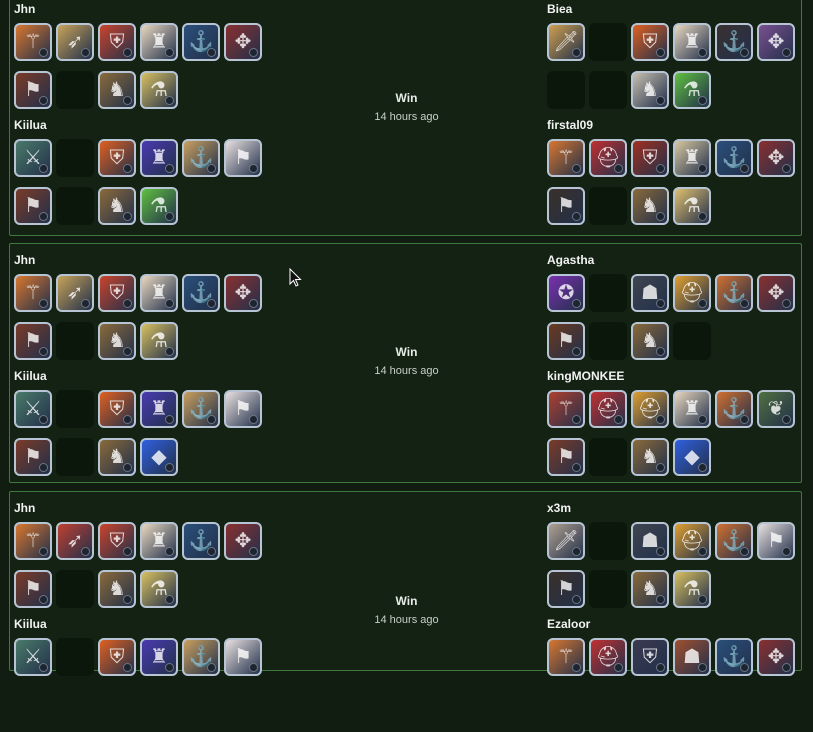 The image size is (813, 732). Describe the element at coordinates (776, 409) in the screenshot. I see `item-slot: ❦` at that location.